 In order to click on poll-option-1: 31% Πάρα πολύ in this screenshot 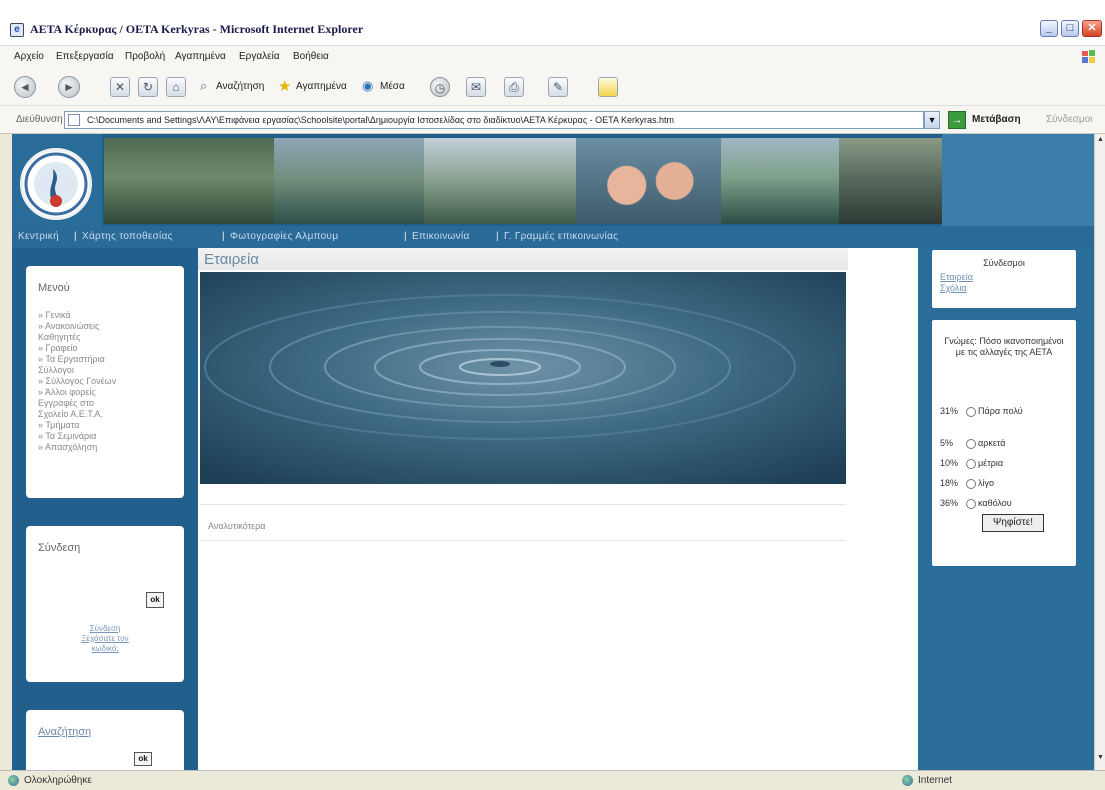, I will do `click(981, 411)`.